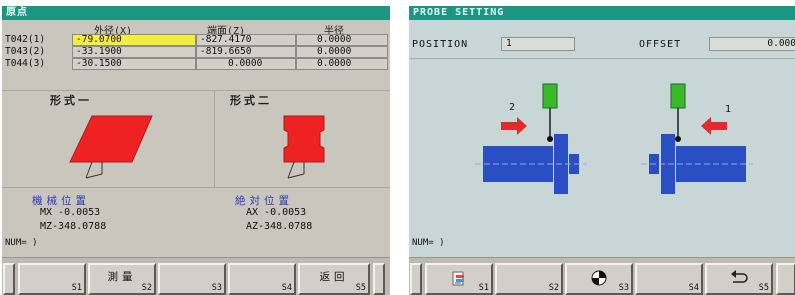 This screenshot has width=795, height=295. I want to click on panel-title: PROBE SETTING, so click(602, 13).